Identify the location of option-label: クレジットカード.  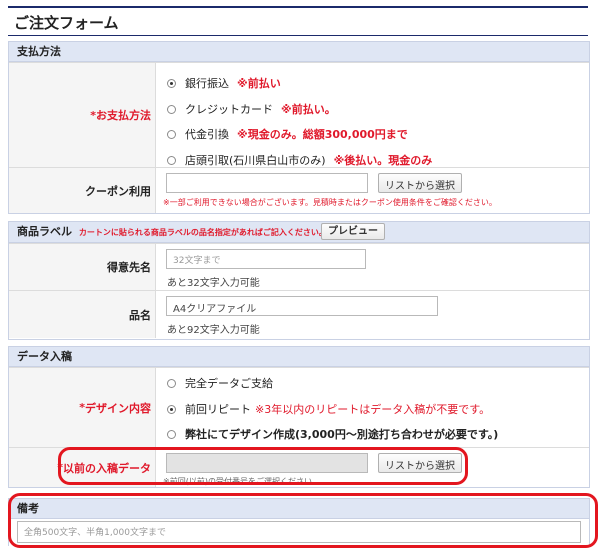
(229, 109).